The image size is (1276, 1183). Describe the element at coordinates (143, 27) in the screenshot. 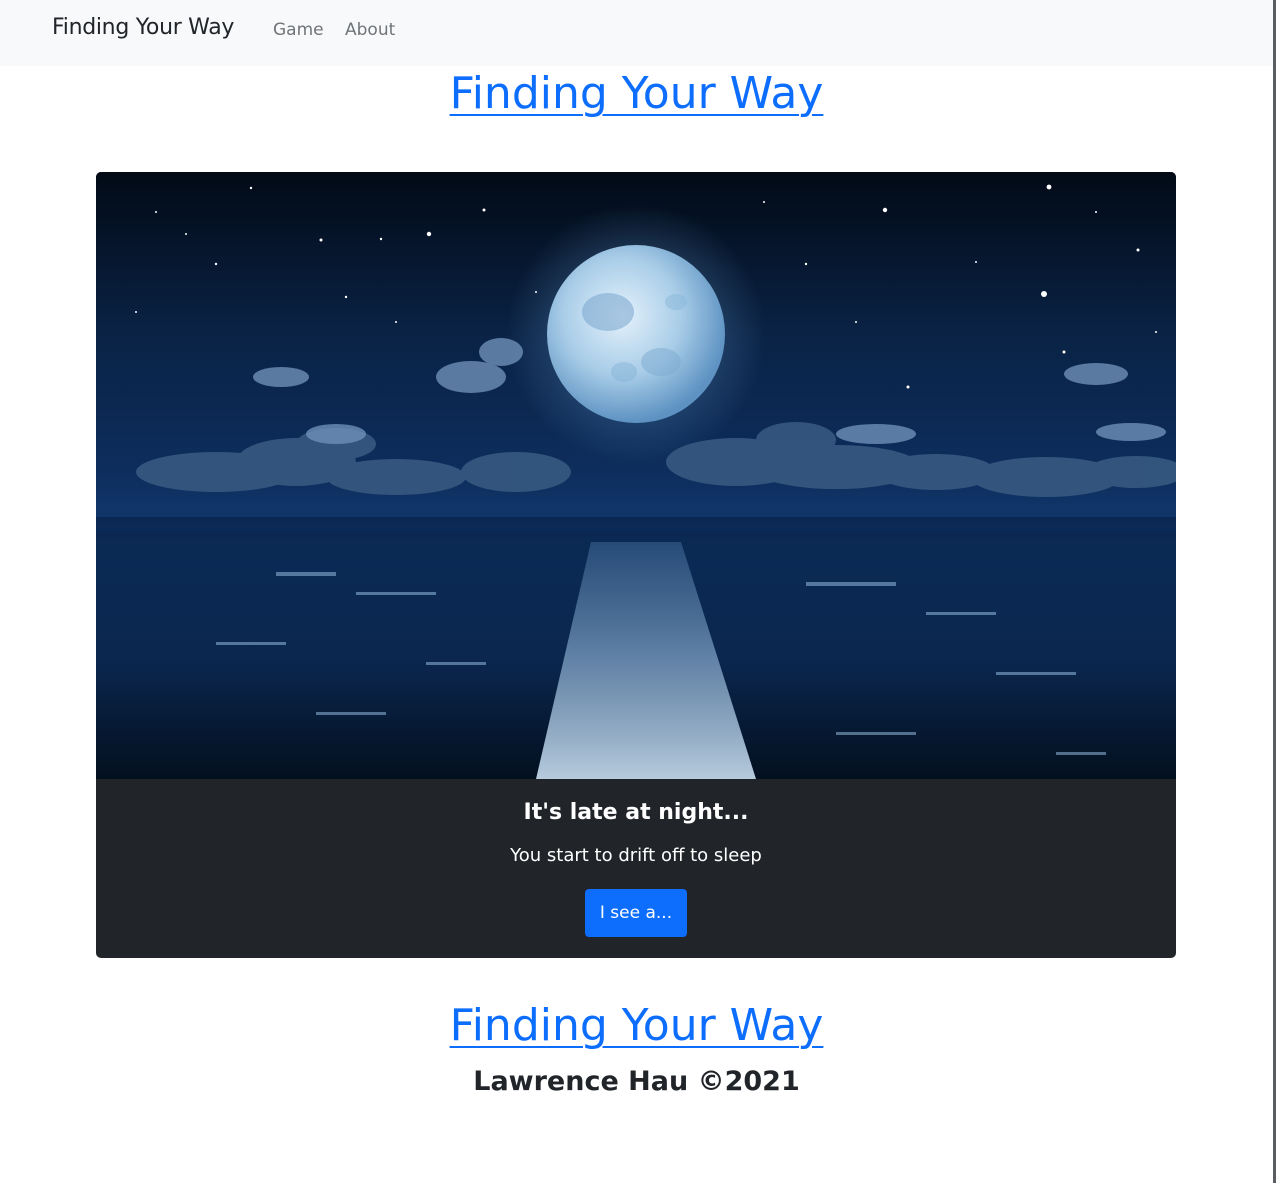

I see `navbar-brand: Finding Your Way` at that location.